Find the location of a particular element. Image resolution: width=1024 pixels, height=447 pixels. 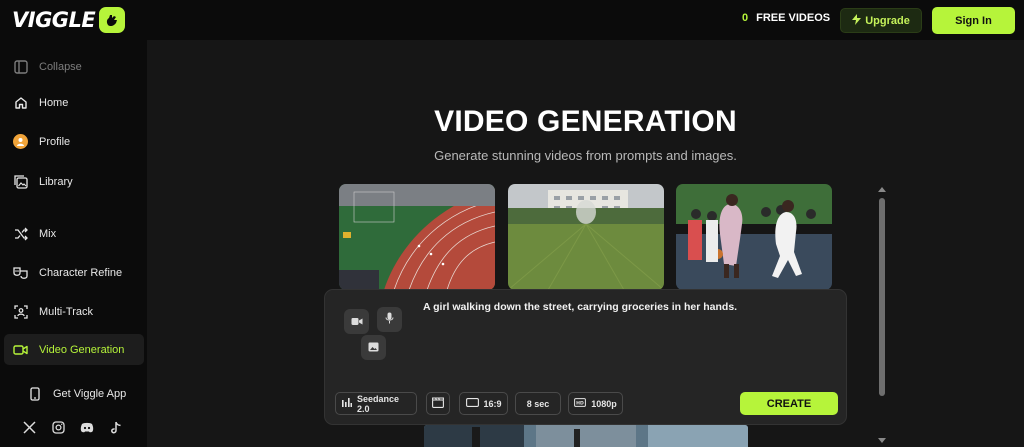

svg-text: HD is located at coordinates (580, 404).